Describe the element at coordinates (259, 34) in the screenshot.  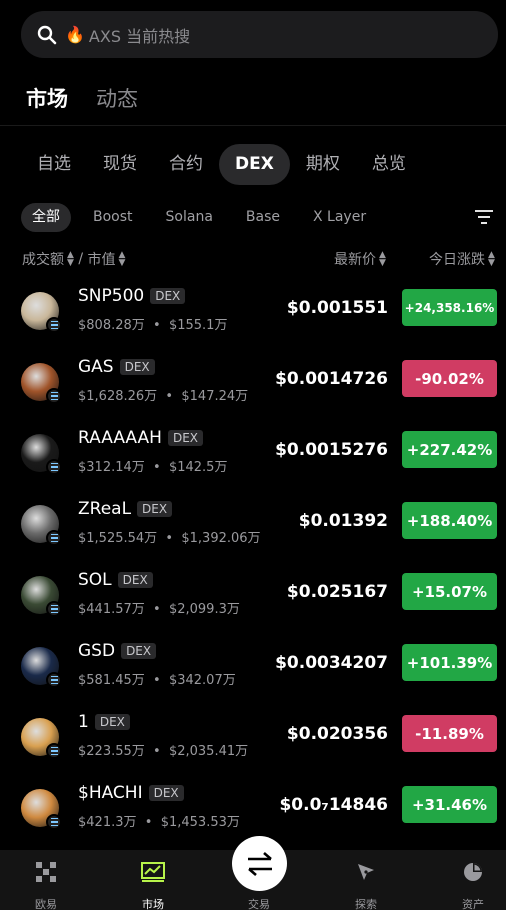
I see `search-bar: 🔥 AXS 当前热搜` at that location.